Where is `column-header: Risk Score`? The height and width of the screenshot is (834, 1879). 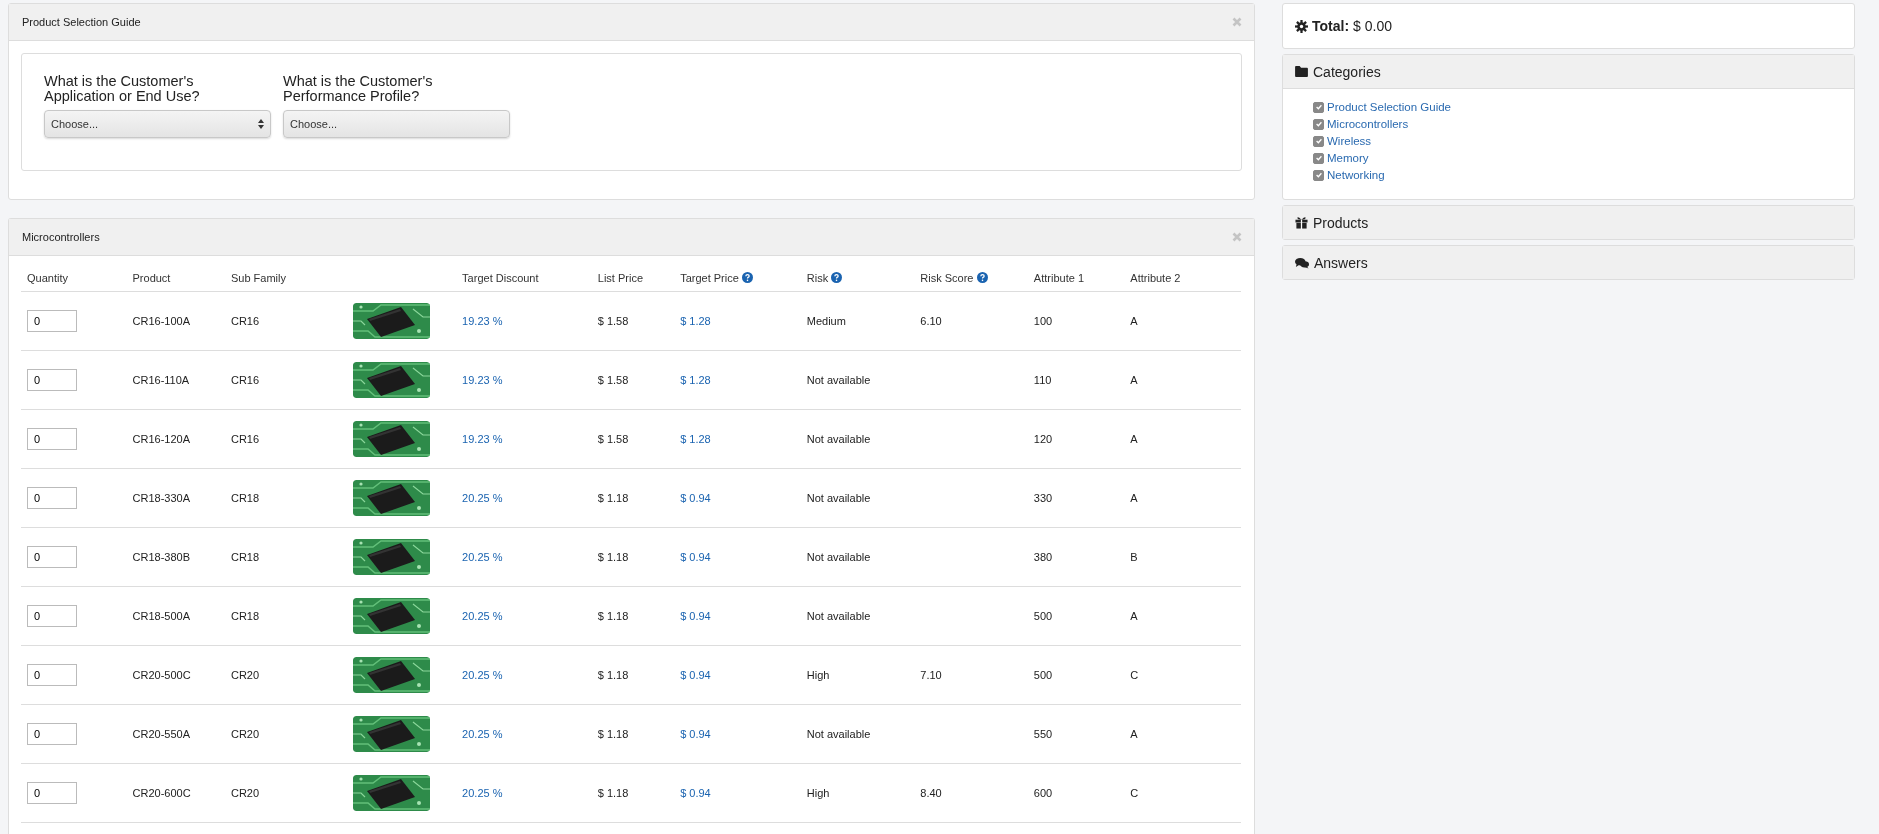 column-header: Risk Score is located at coordinates (947, 277).